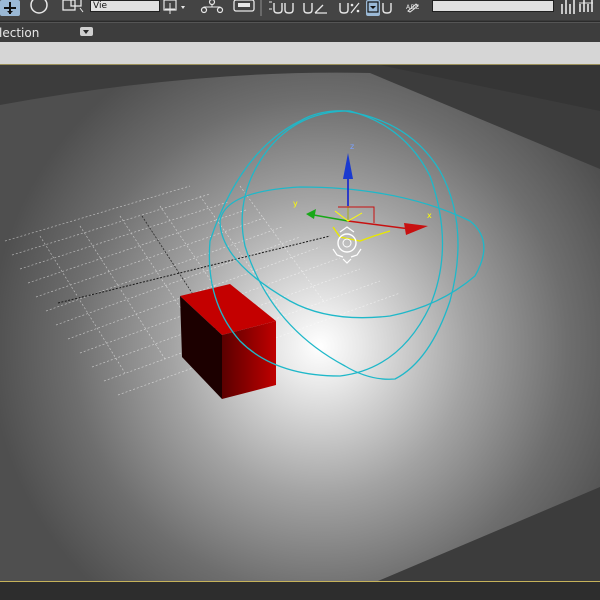  What do you see at coordinates (300, 32) in the screenshot?
I see `ribbon-panel: lection` at bounding box center [300, 32].